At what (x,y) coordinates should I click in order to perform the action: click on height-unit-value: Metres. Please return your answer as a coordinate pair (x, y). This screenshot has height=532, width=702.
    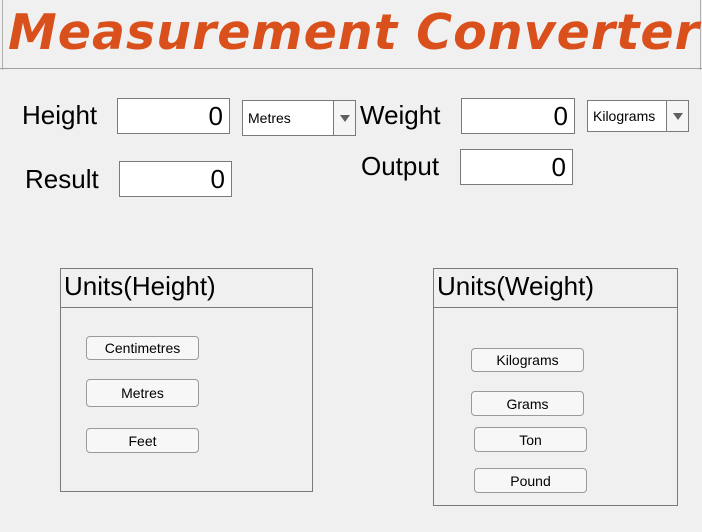
    Looking at the image, I should click on (269, 118).